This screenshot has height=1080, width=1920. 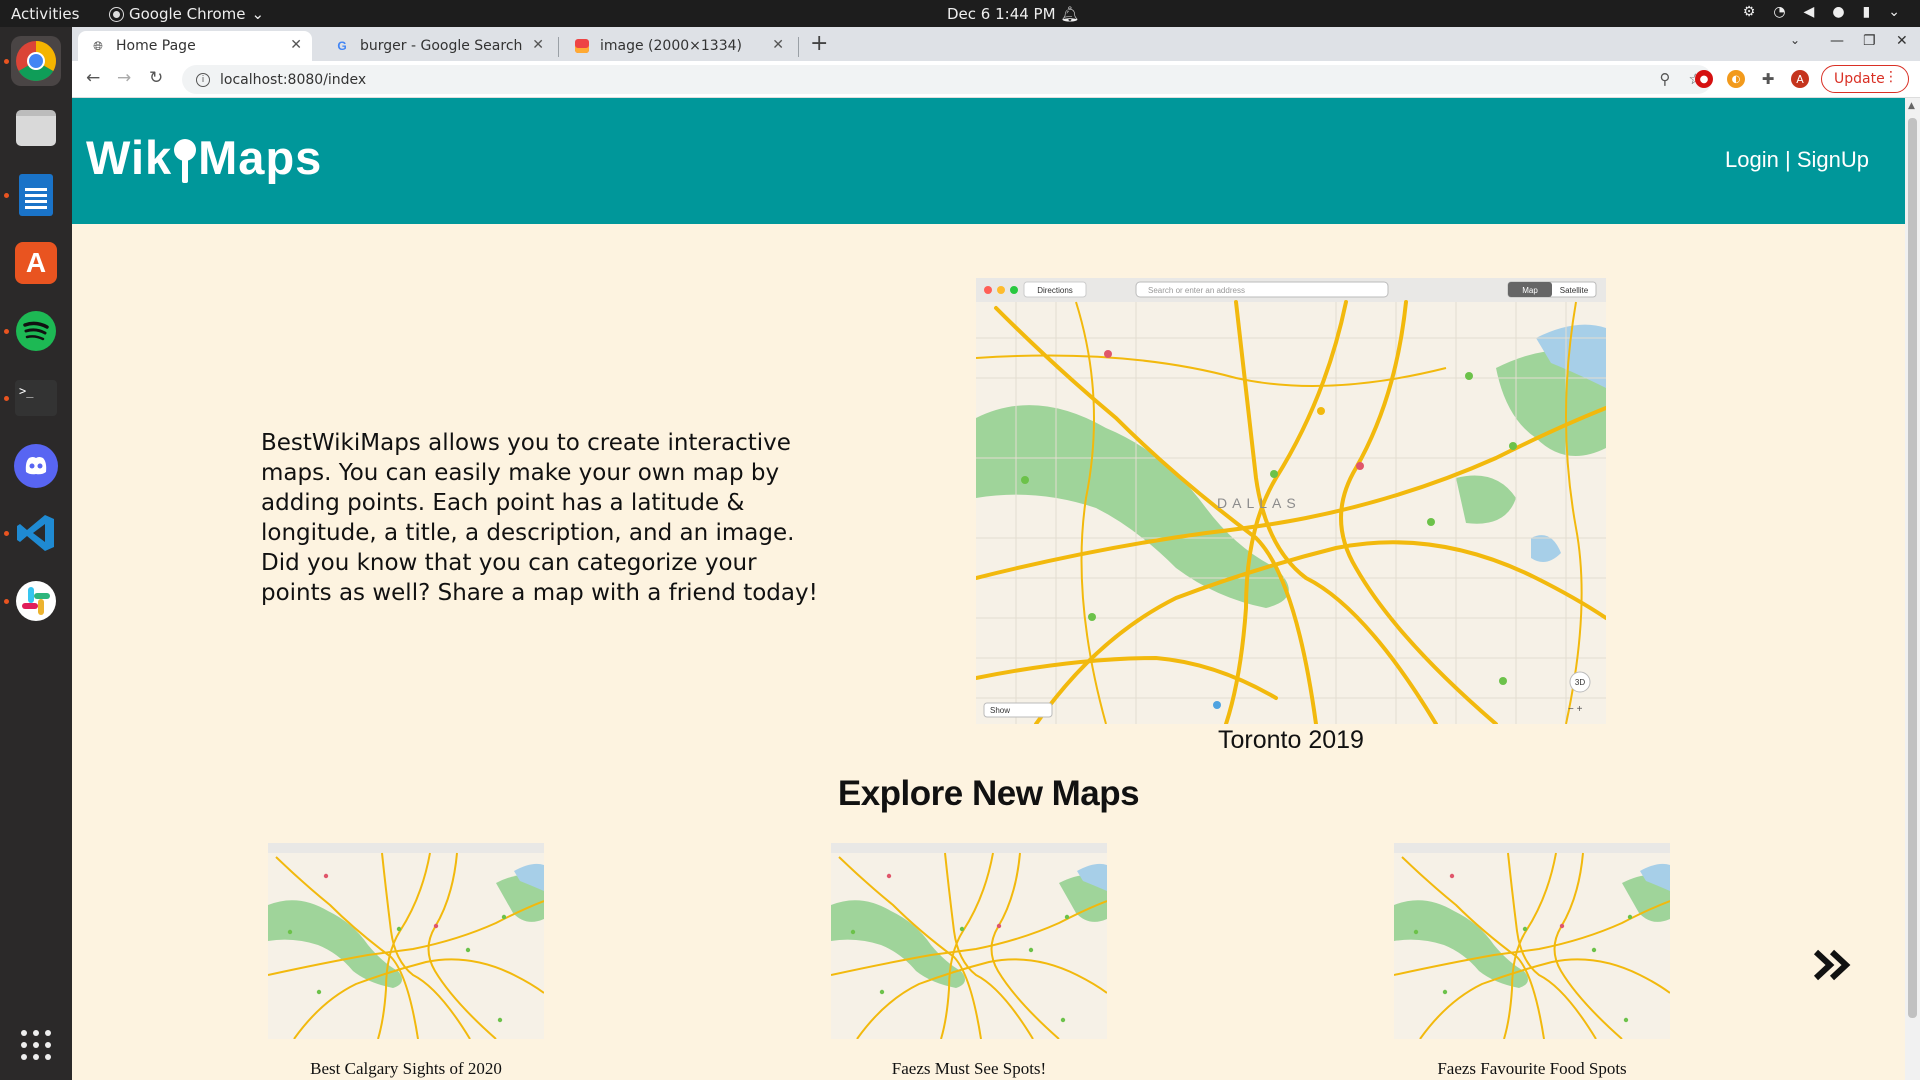 I want to click on clock-text: Dec 6 1:44 PM, so click(x=1001, y=14).